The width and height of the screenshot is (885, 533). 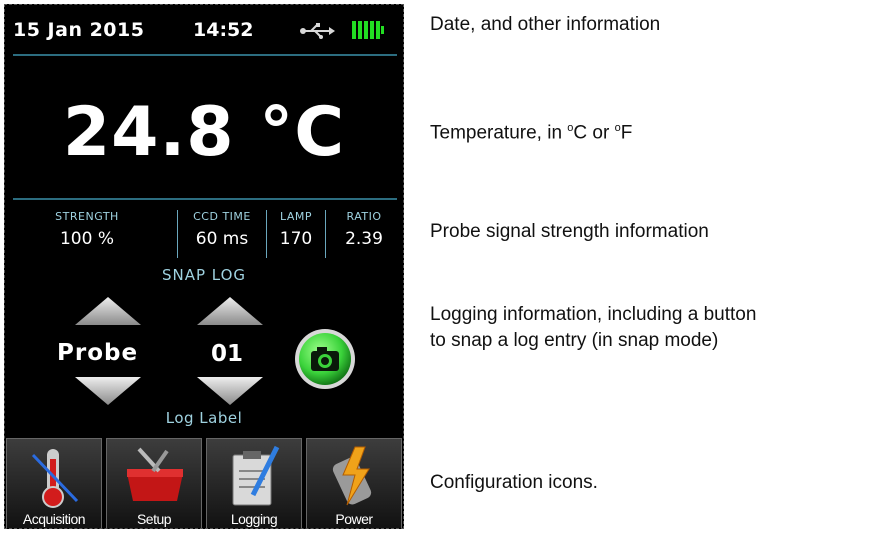 What do you see at coordinates (296, 239) in the screenshot?
I see `lamp-value: 170` at bounding box center [296, 239].